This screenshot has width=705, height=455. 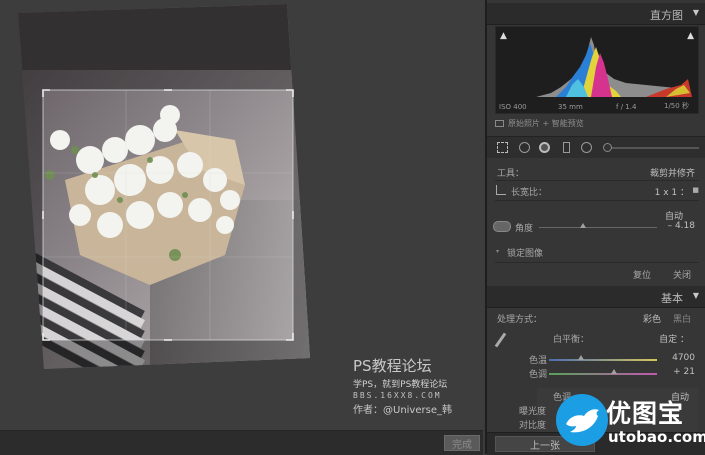 I want to click on constrain-label: 锁定图像, so click(x=525, y=252).